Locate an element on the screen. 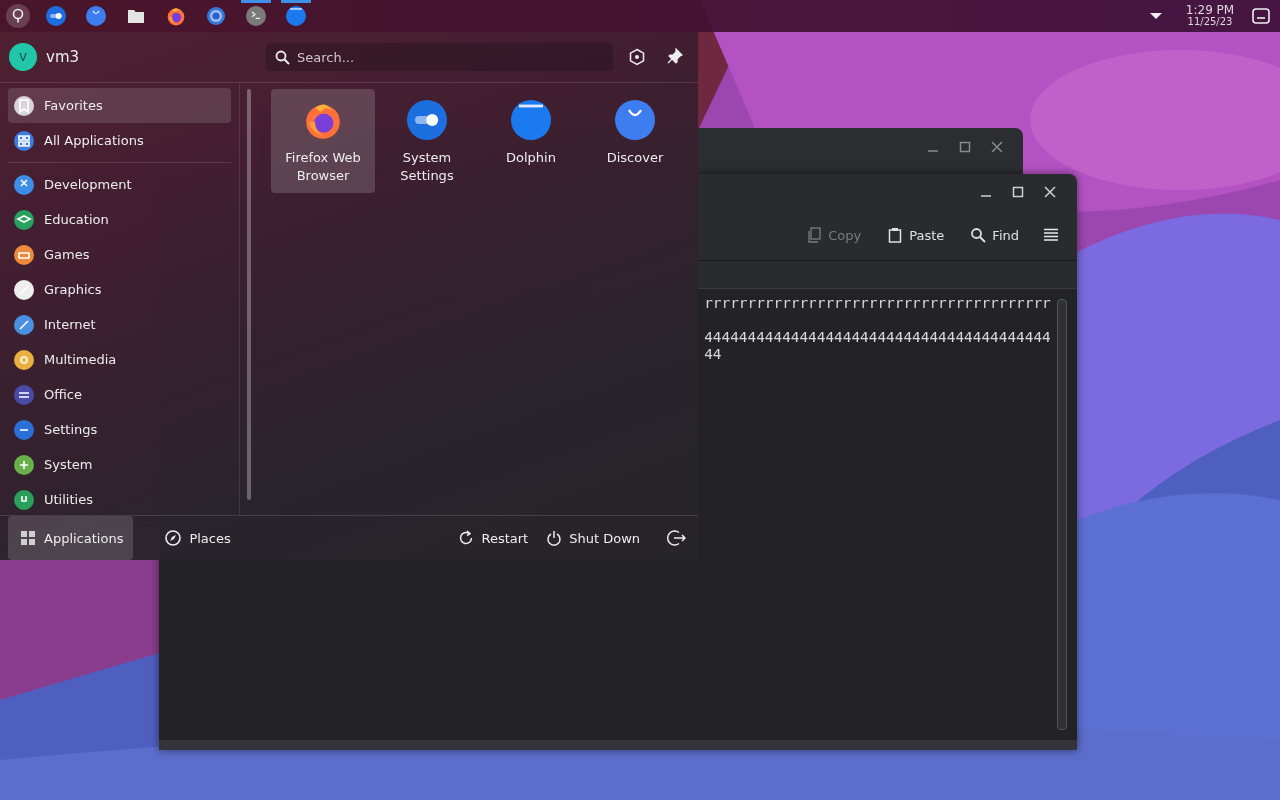  caret-icon is located at coordinates (1156, 16).